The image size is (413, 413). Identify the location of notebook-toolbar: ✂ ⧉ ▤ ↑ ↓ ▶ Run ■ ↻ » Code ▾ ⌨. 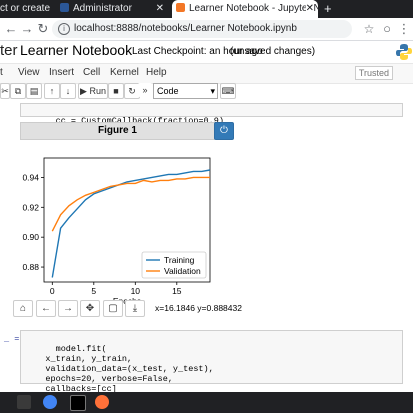
(206, 91).